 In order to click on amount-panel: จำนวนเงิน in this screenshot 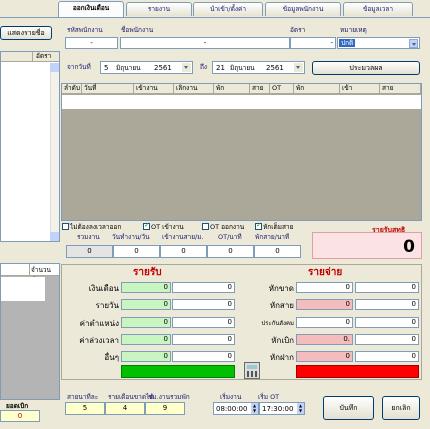, I will do `click(30, 331)`.